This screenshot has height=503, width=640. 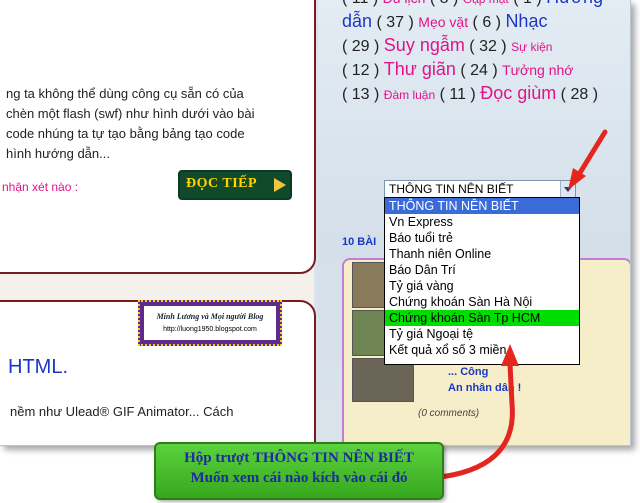 I want to click on tag-count: ( 28 ), so click(x=577, y=94).